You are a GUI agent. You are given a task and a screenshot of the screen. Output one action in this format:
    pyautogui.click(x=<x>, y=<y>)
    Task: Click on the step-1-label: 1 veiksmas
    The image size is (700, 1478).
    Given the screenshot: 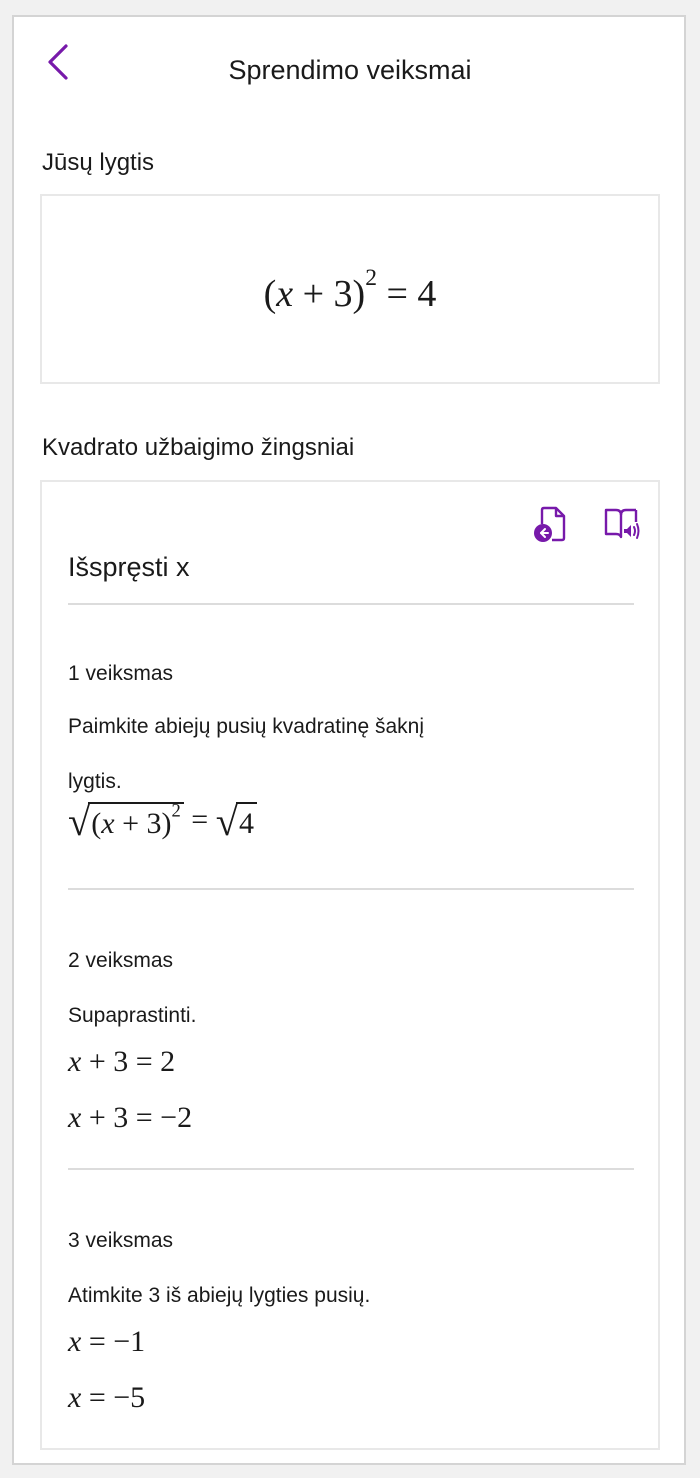 What is the action you would take?
    pyautogui.click(x=121, y=673)
    